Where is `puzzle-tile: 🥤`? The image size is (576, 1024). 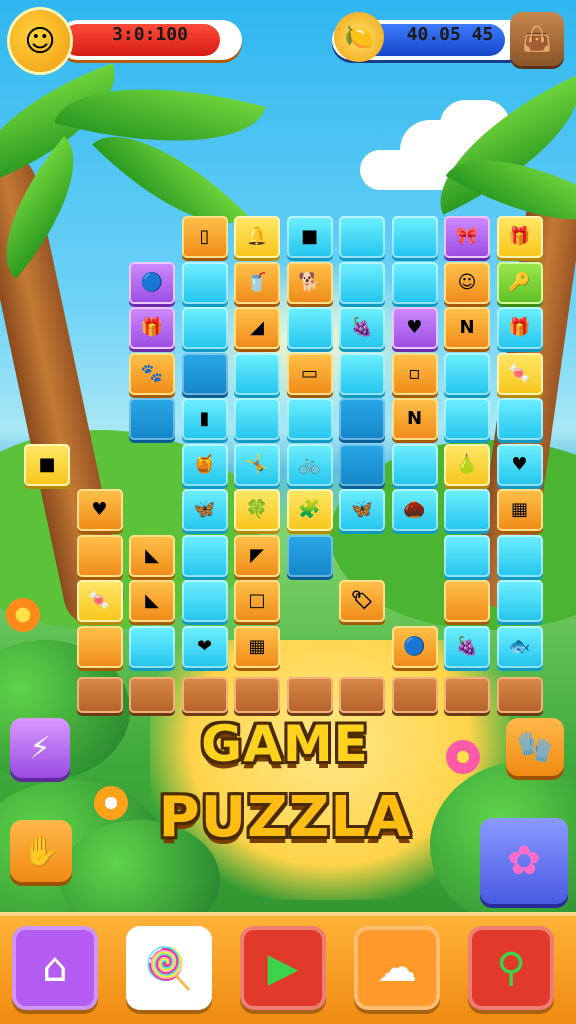
puzzle-tile: 🥤 is located at coordinates (257, 282).